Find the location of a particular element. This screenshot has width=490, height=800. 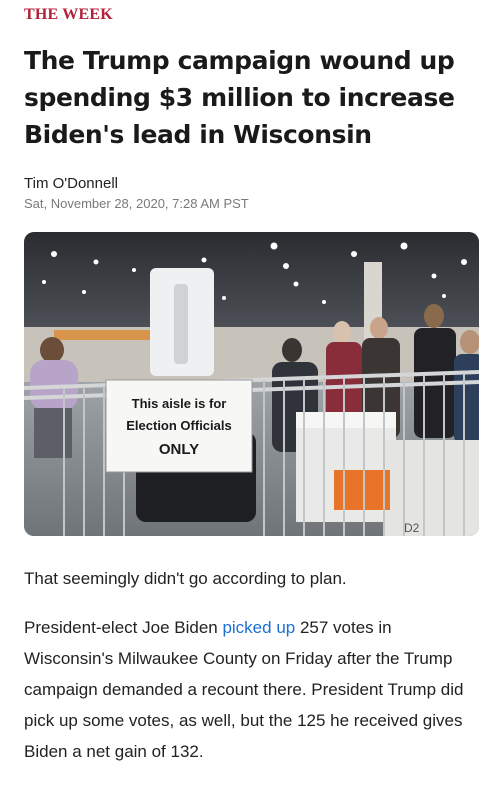

article-date: Sat, November 28, 2020, 7:28 AM PST is located at coordinates (136, 203).